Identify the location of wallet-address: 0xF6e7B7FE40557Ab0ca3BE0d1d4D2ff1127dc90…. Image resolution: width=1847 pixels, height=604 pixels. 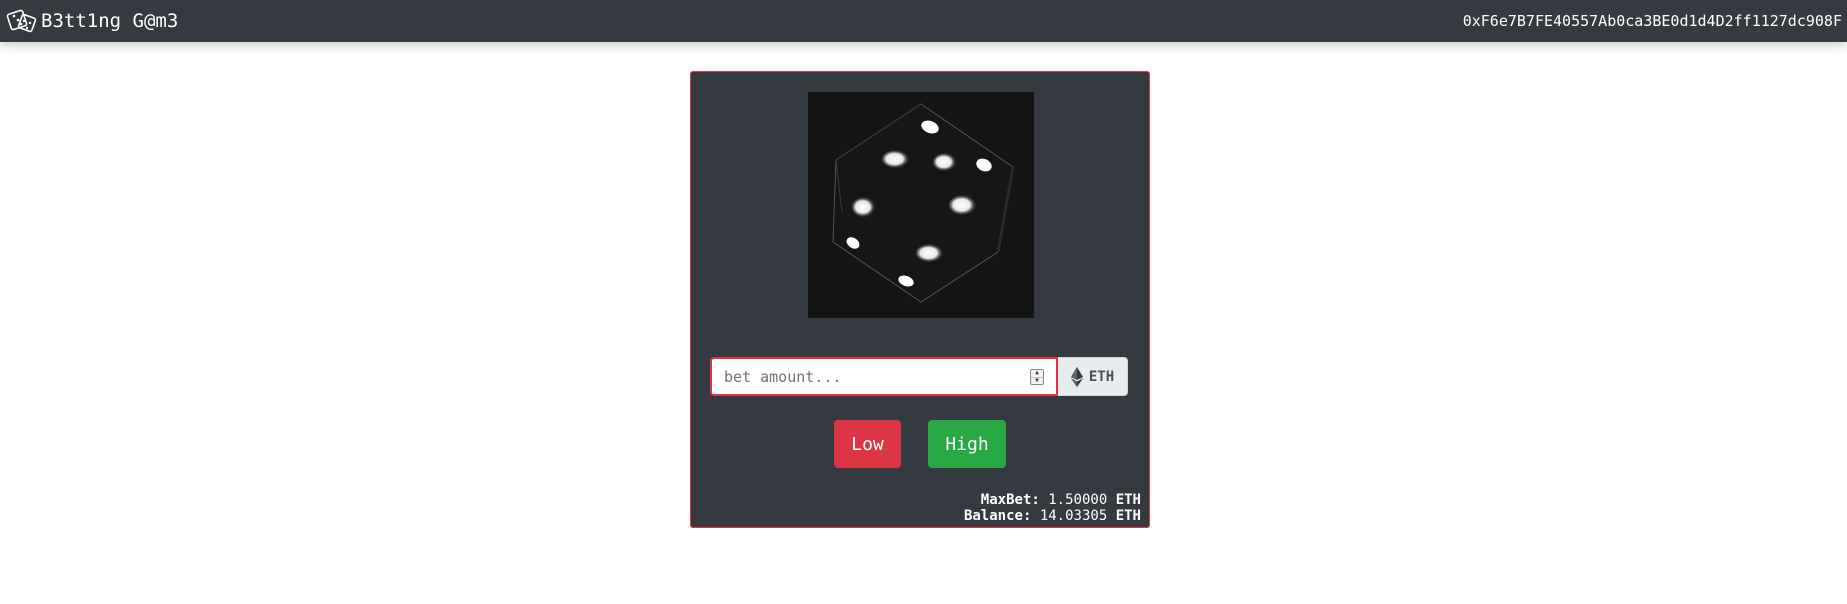
(1652, 21).